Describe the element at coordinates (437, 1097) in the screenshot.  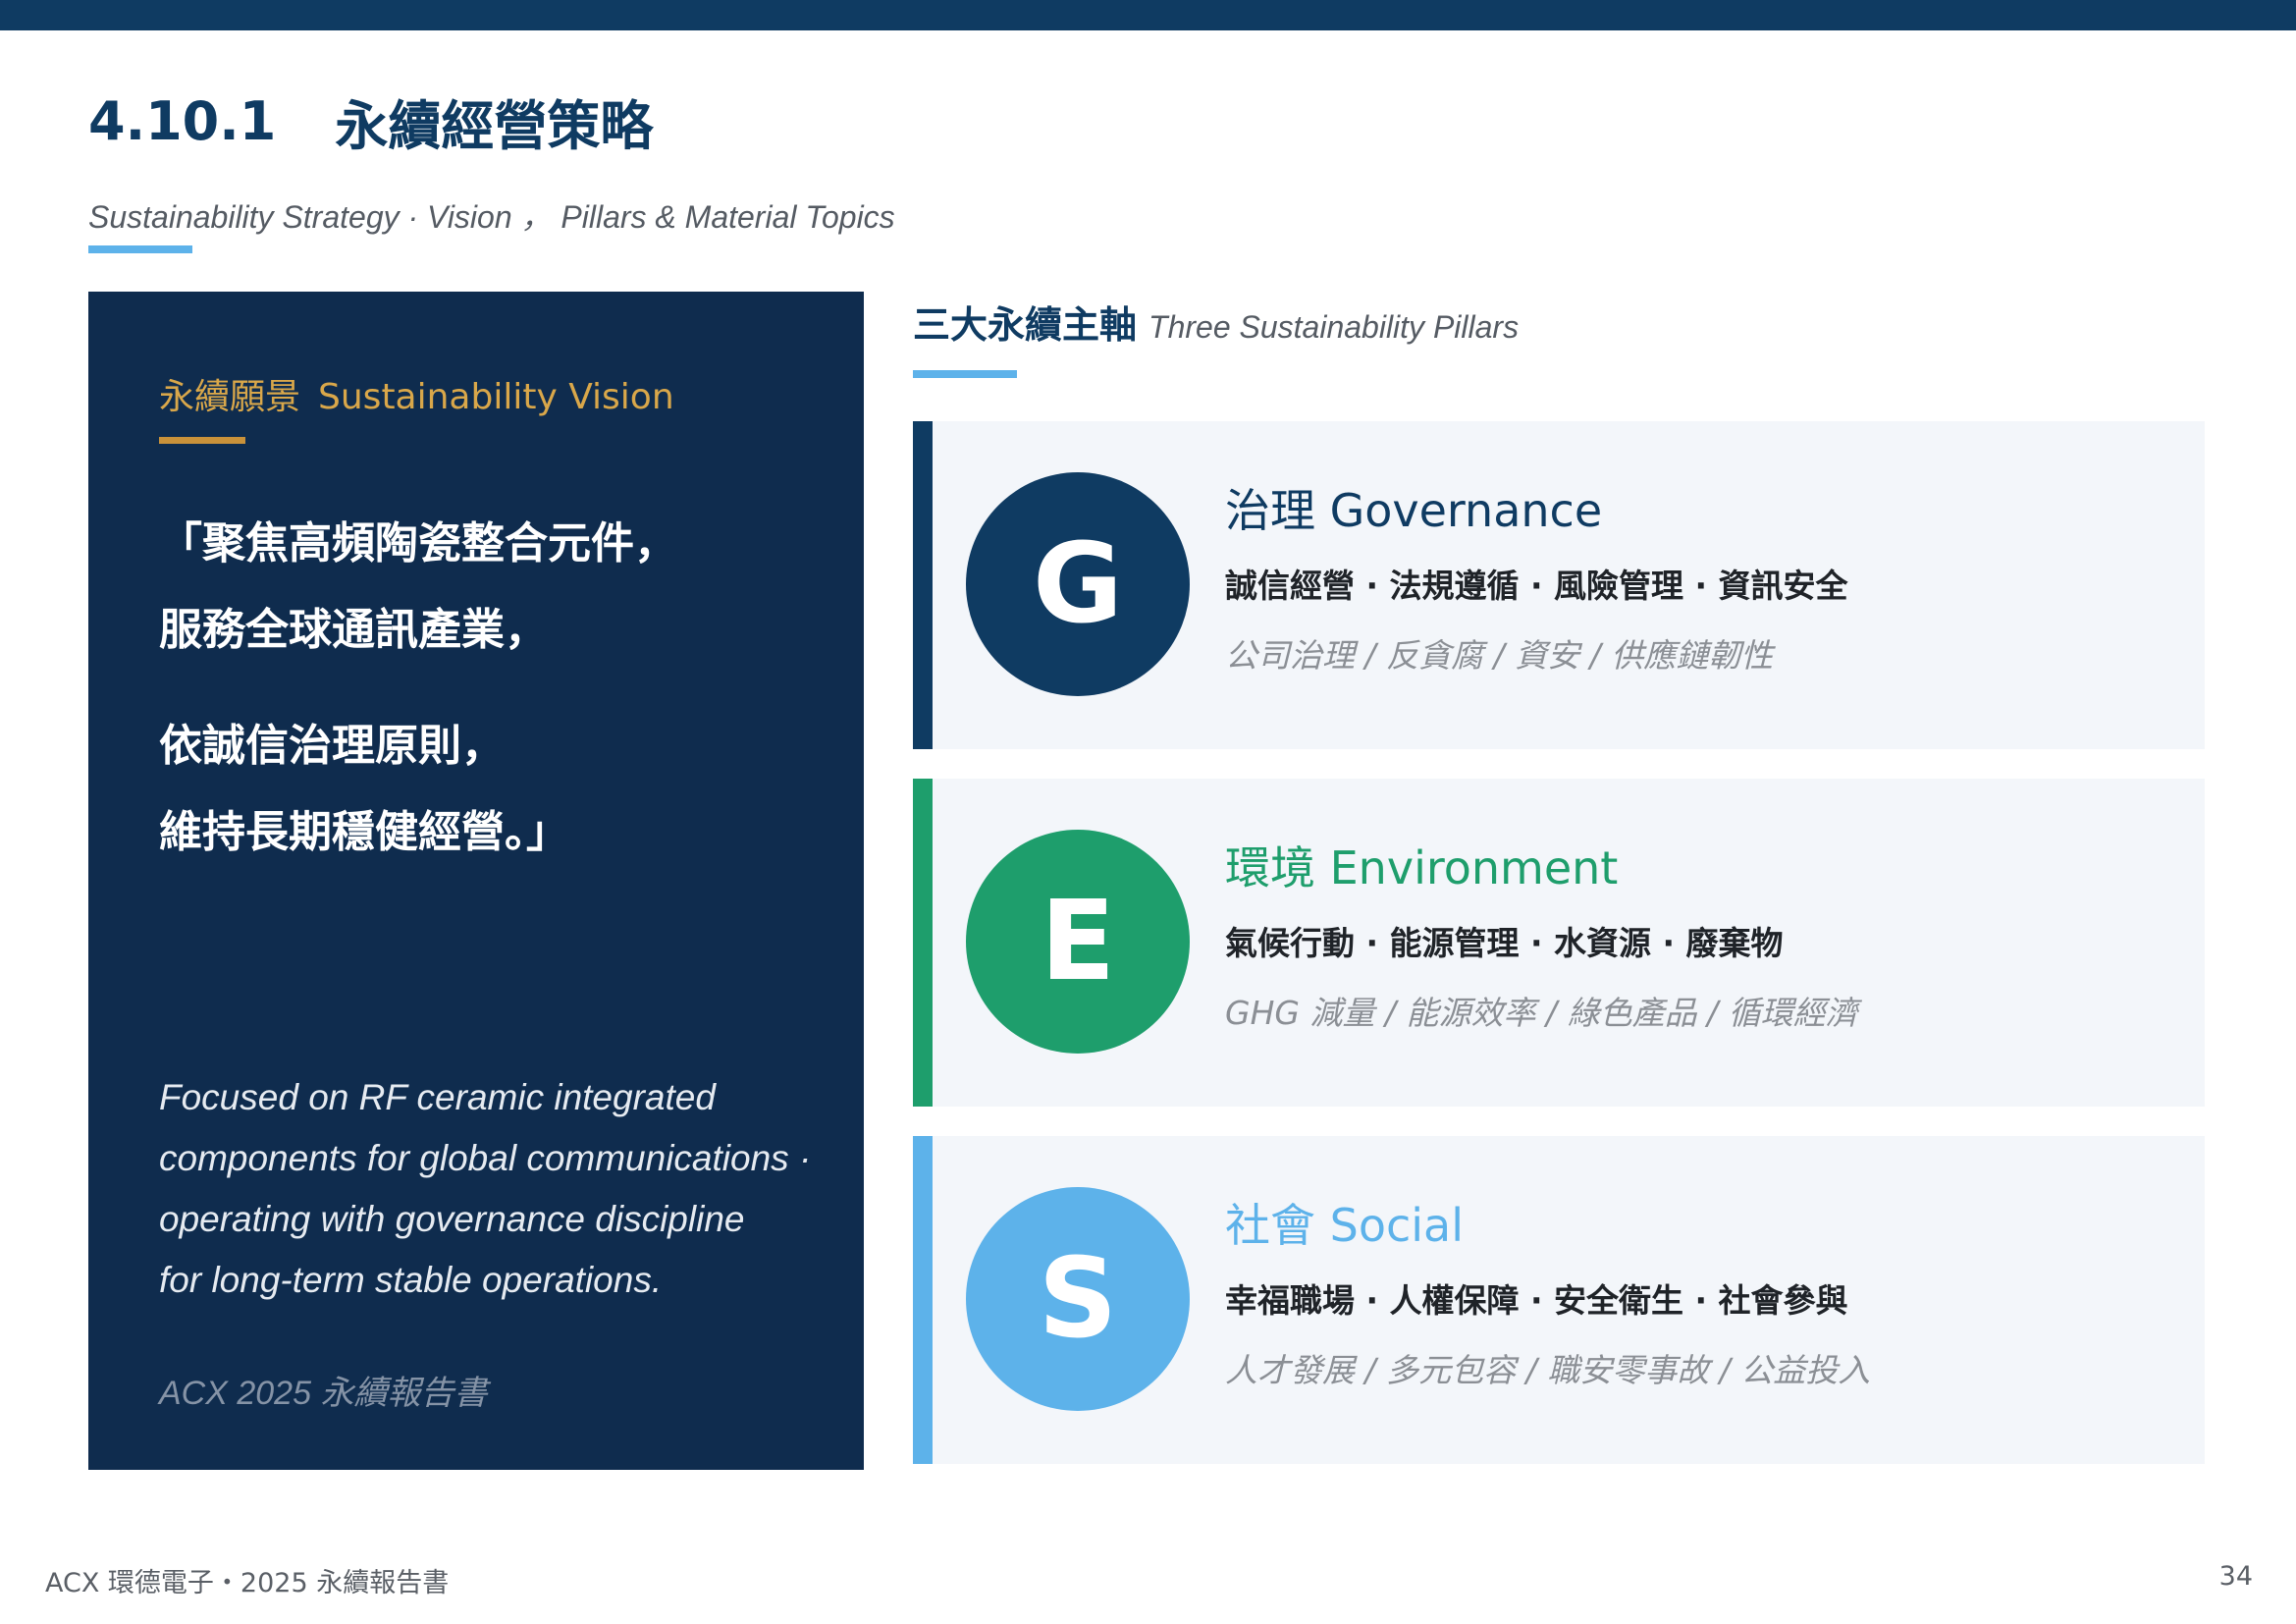
I see `vision-english-line: Focused on RF ceramic integrated` at that location.